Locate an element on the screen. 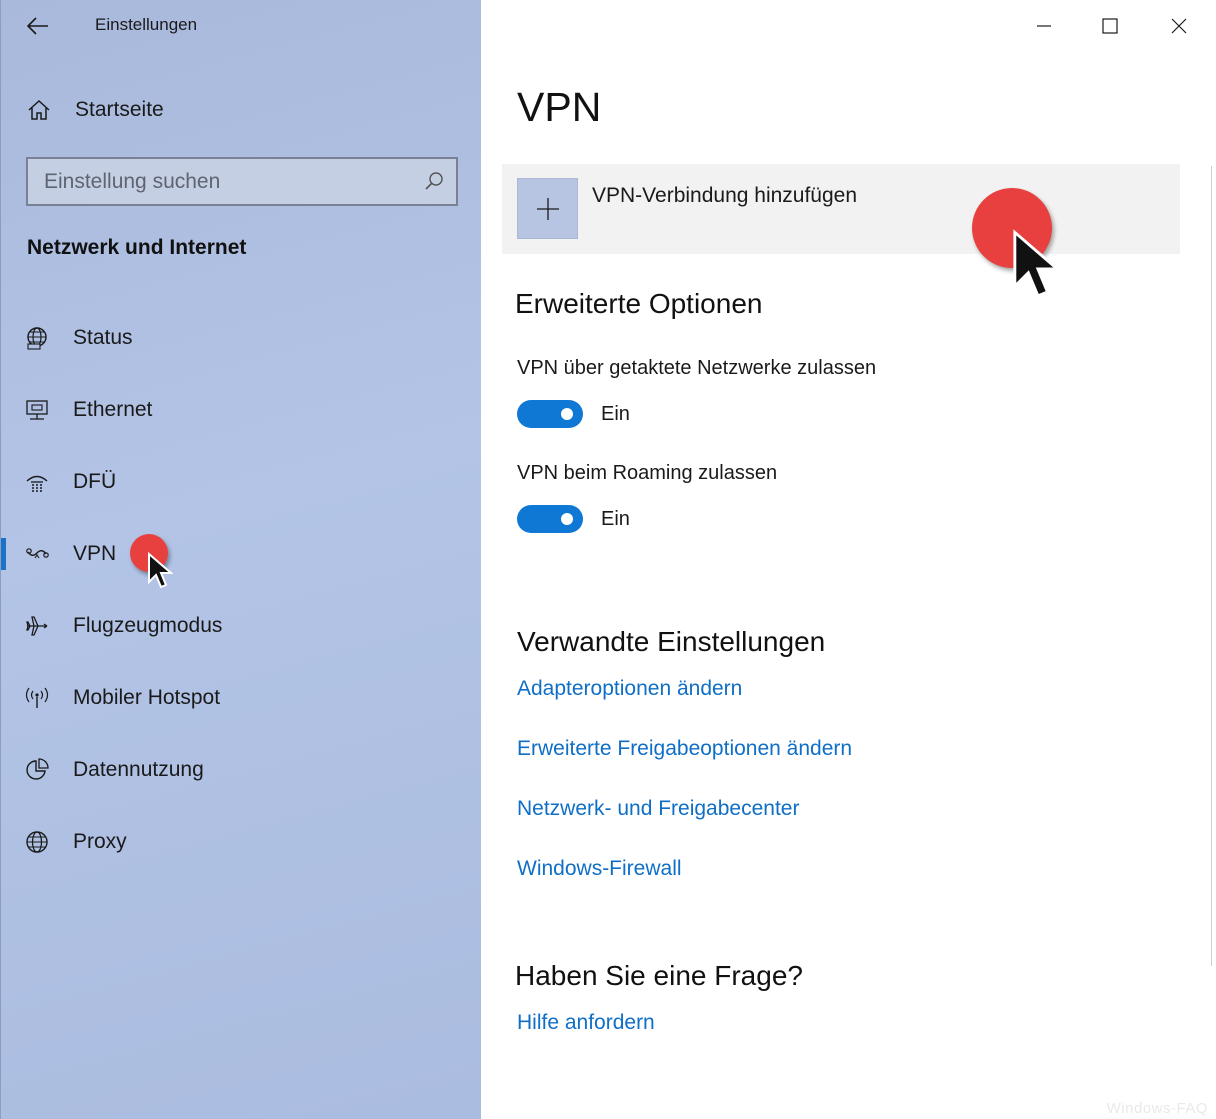 The image size is (1216, 1119). metered-networks-toggle is located at coordinates (550, 414).